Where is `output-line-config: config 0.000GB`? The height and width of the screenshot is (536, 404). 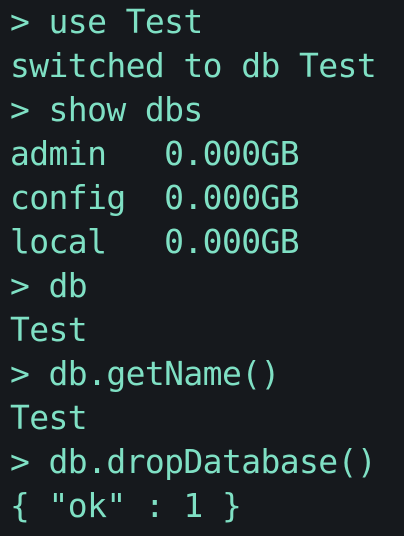 output-line-config: config 0.000GB is located at coordinates (155, 197).